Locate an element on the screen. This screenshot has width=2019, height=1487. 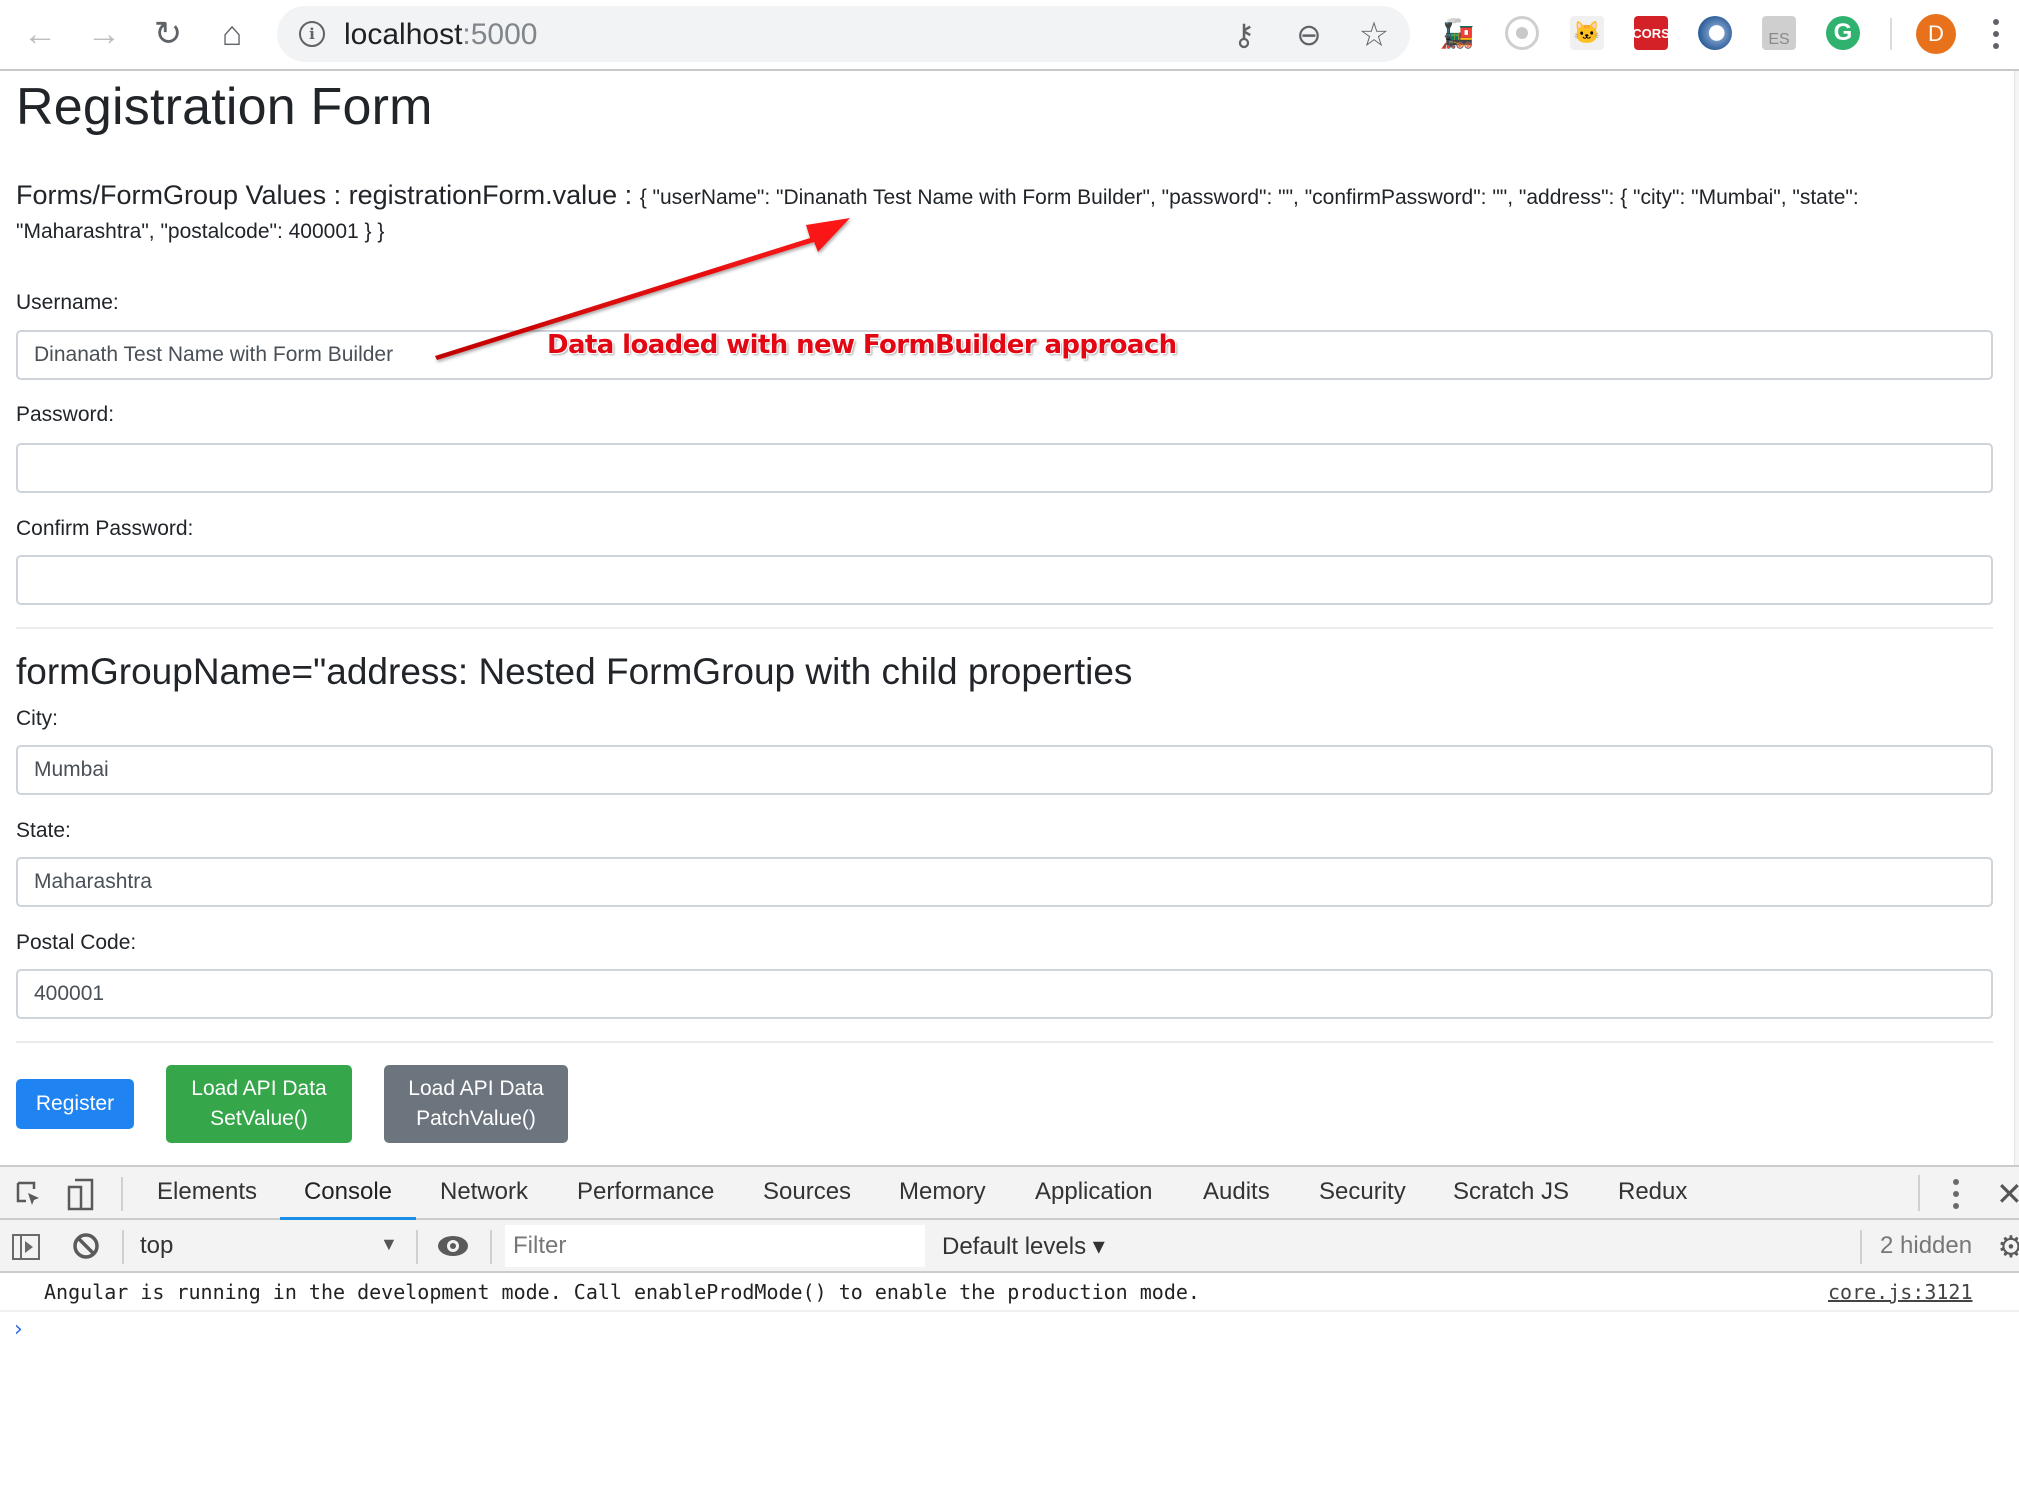
devtools-tab-elements: Elements is located at coordinates (207, 1193).